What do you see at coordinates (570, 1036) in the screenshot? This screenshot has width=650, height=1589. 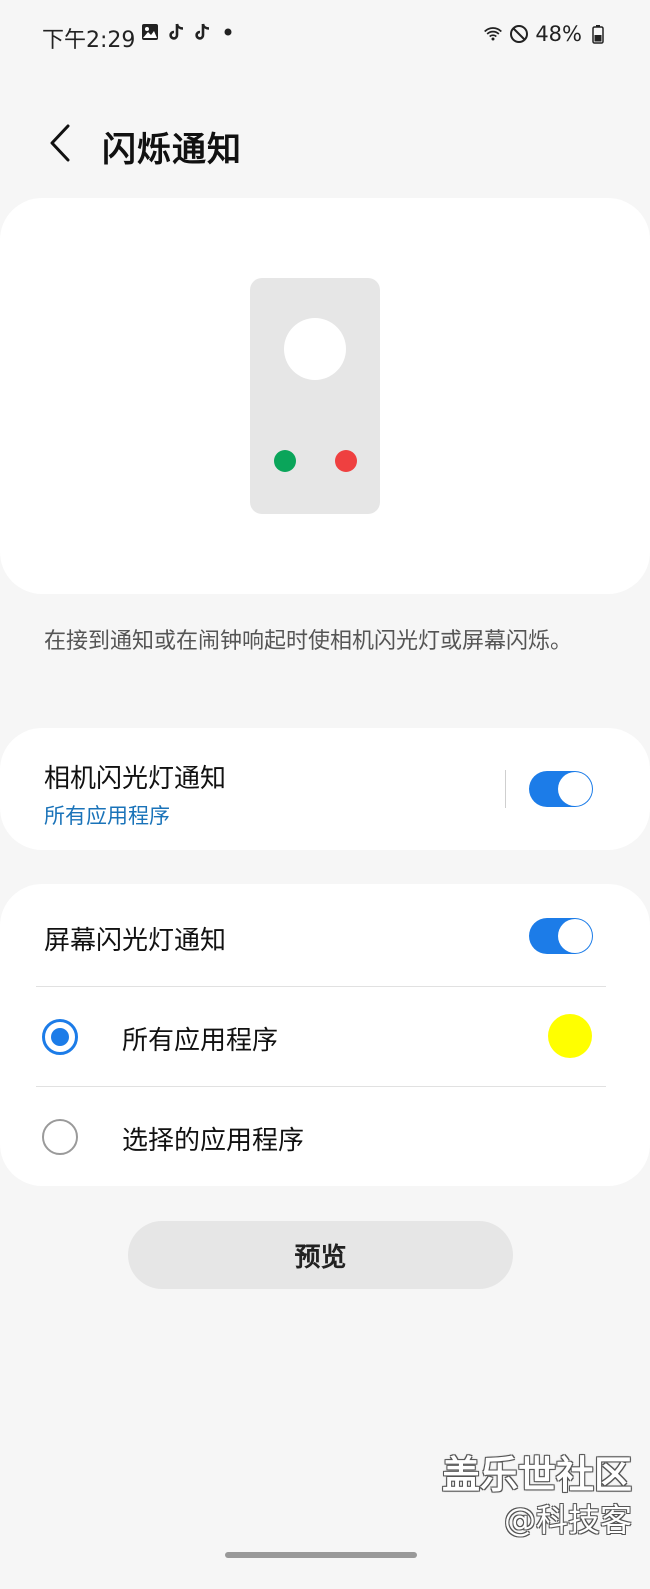 I see `flash-color-swatch` at bounding box center [570, 1036].